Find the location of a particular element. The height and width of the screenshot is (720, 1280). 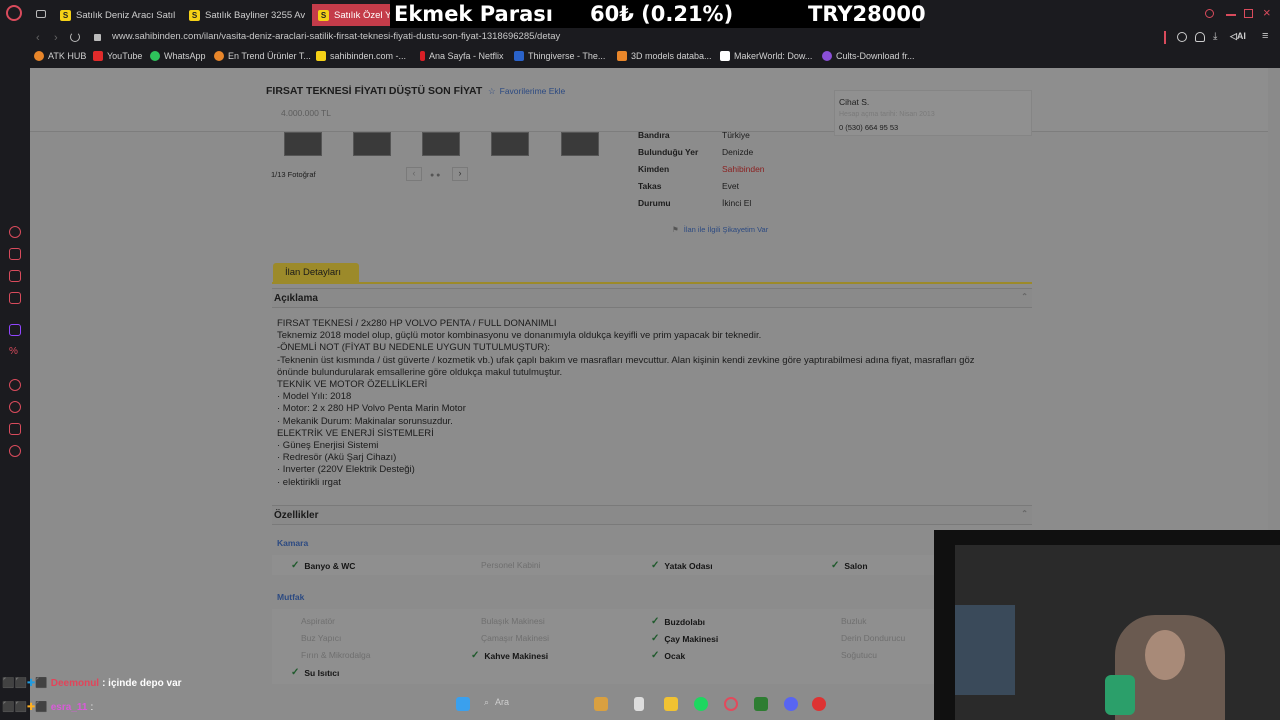

windows-start-icon is located at coordinates (463, 704).